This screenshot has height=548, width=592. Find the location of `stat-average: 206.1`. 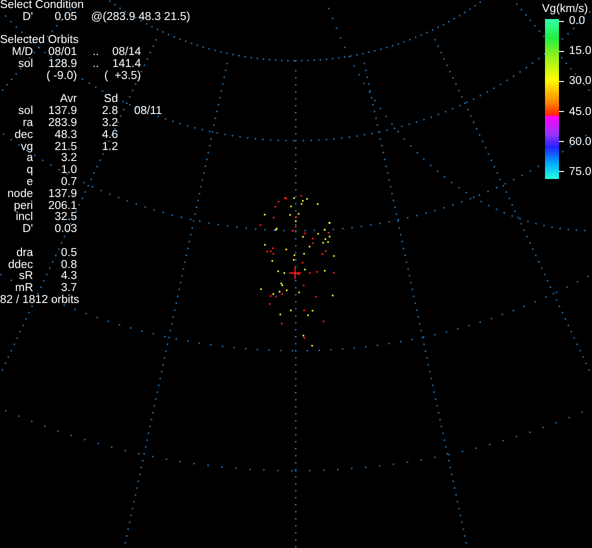

stat-average: 206.1 is located at coordinates (62, 206).